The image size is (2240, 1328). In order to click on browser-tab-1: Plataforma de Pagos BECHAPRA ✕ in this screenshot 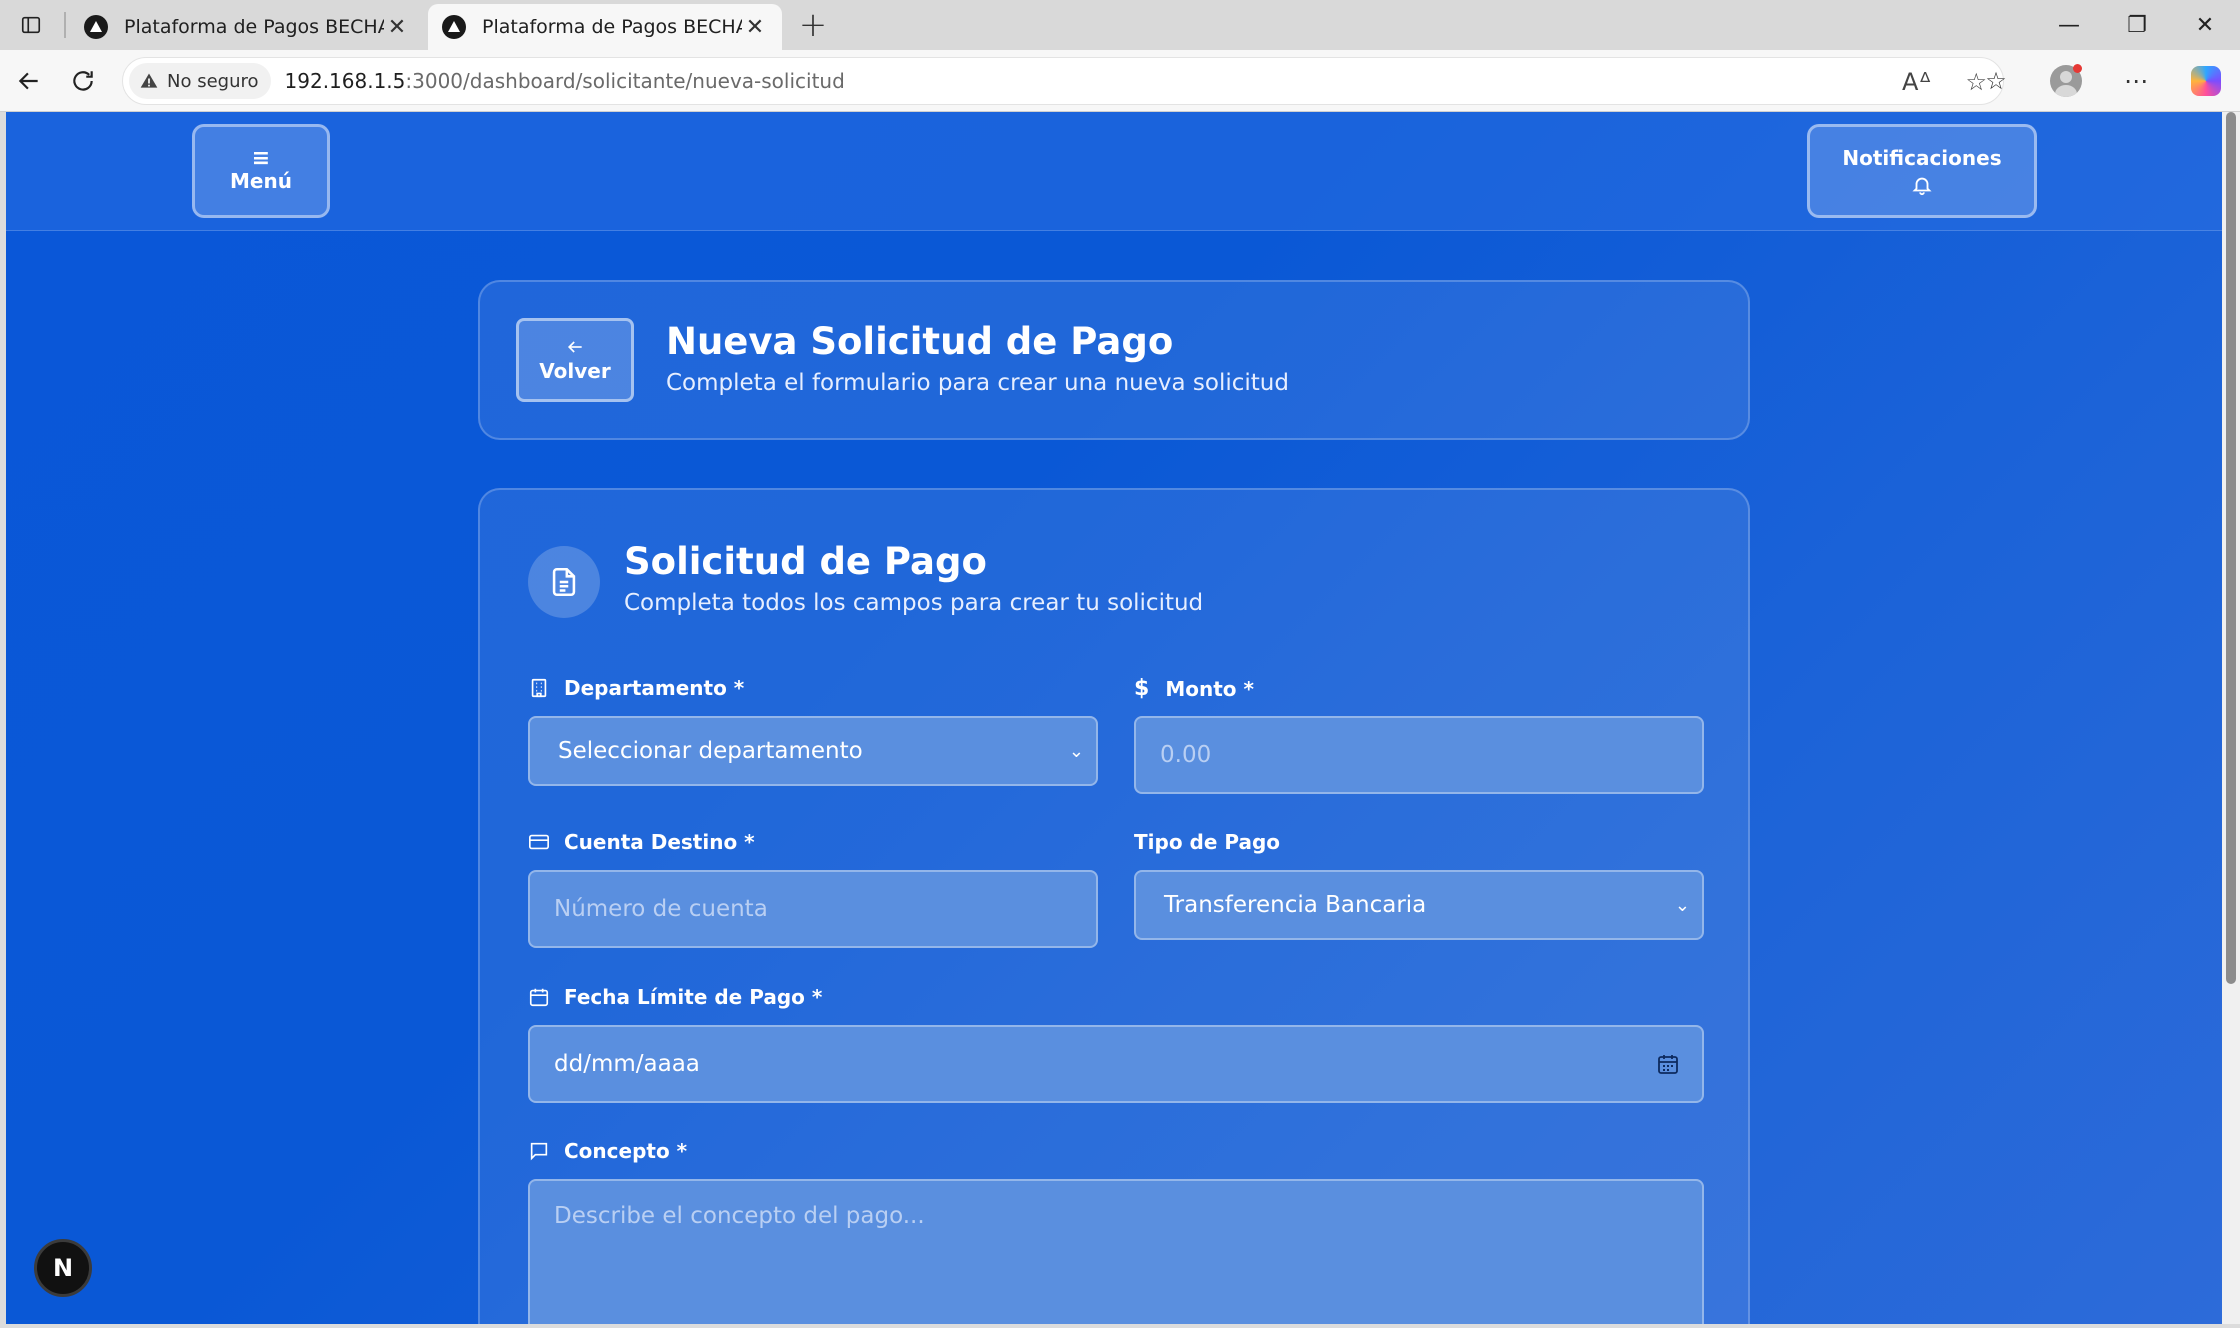, I will do `click(247, 27)`.